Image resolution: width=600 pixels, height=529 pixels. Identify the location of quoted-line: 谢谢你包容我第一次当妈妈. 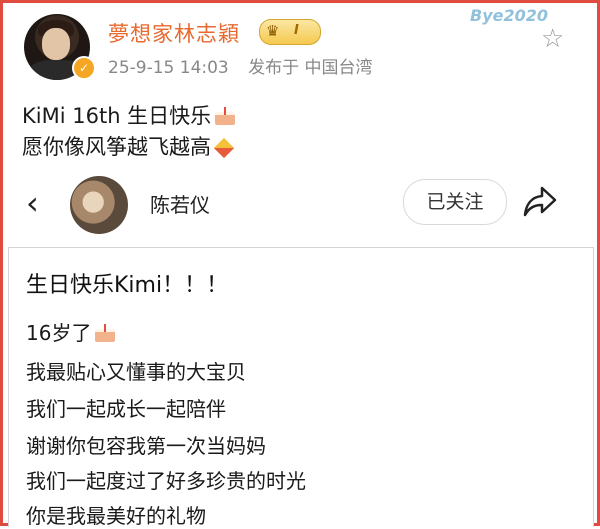
(146, 446).